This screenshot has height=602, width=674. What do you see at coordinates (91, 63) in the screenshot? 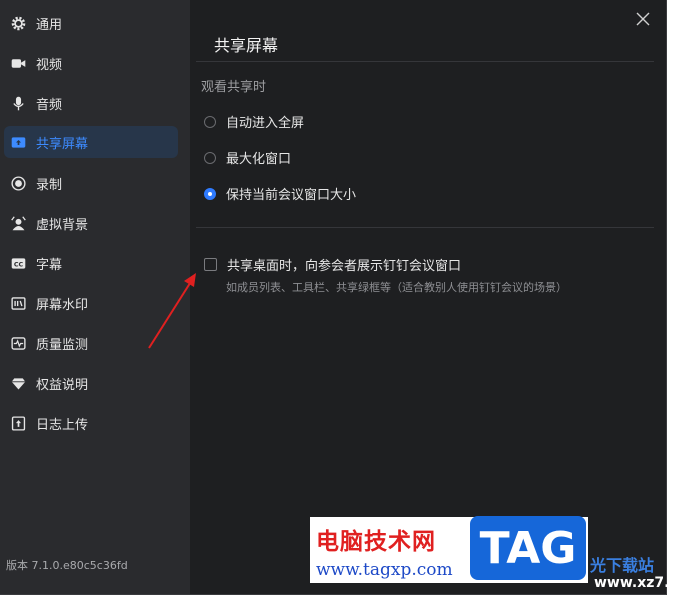
I see `sidebar-item-video: 视频` at bounding box center [91, 63].